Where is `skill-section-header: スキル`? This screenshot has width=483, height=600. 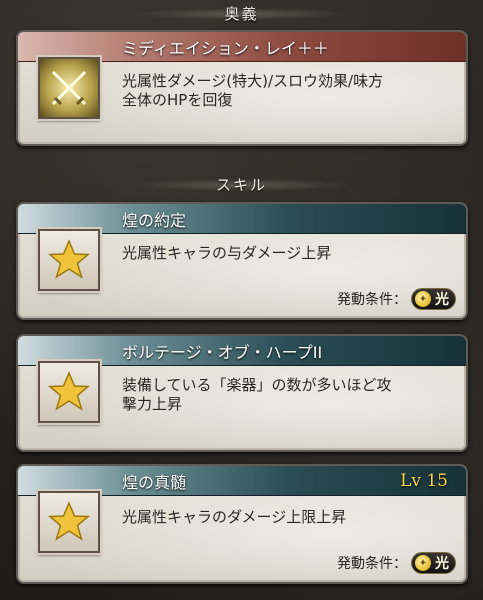
skill-section-header: スキル is located at coordinates (241, 184).